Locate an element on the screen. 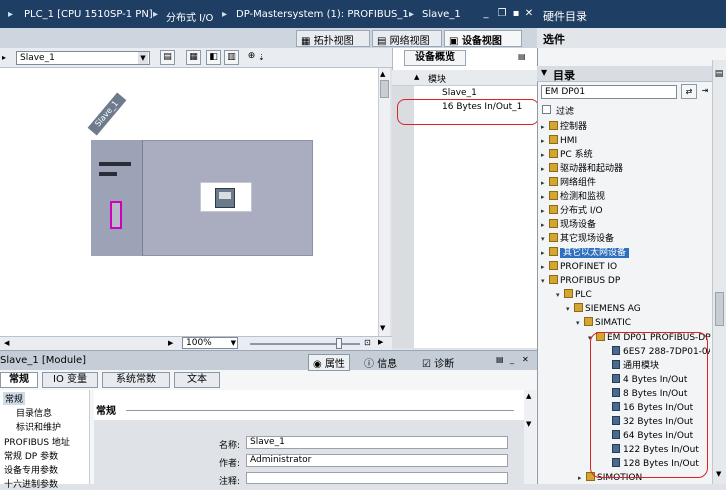 This screenshot has height=490, width=726. zoom-icon: ⊕ is located at coordinates (251, 57).